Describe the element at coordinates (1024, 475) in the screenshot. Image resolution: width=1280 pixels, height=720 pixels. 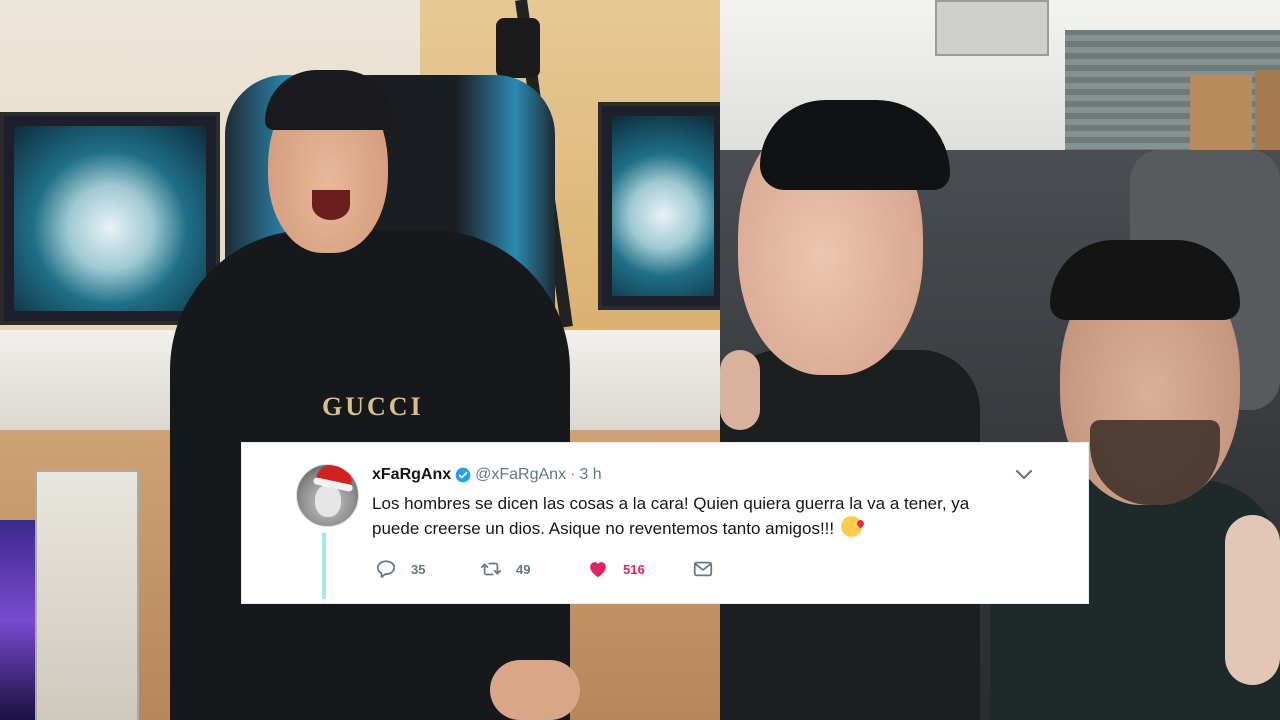
I see `chevron-down-icon` at that location.